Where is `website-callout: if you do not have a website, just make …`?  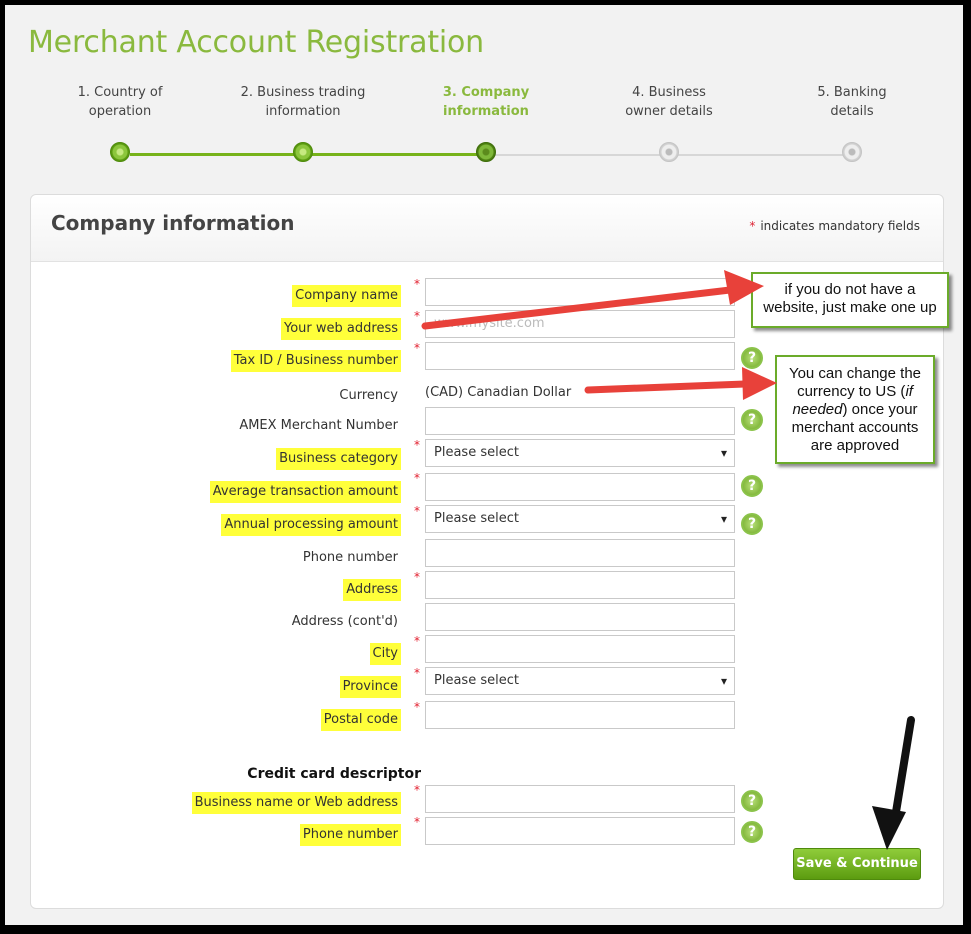
website-callout: if you do not have a website, just make … is located at coordinates (850, 300).